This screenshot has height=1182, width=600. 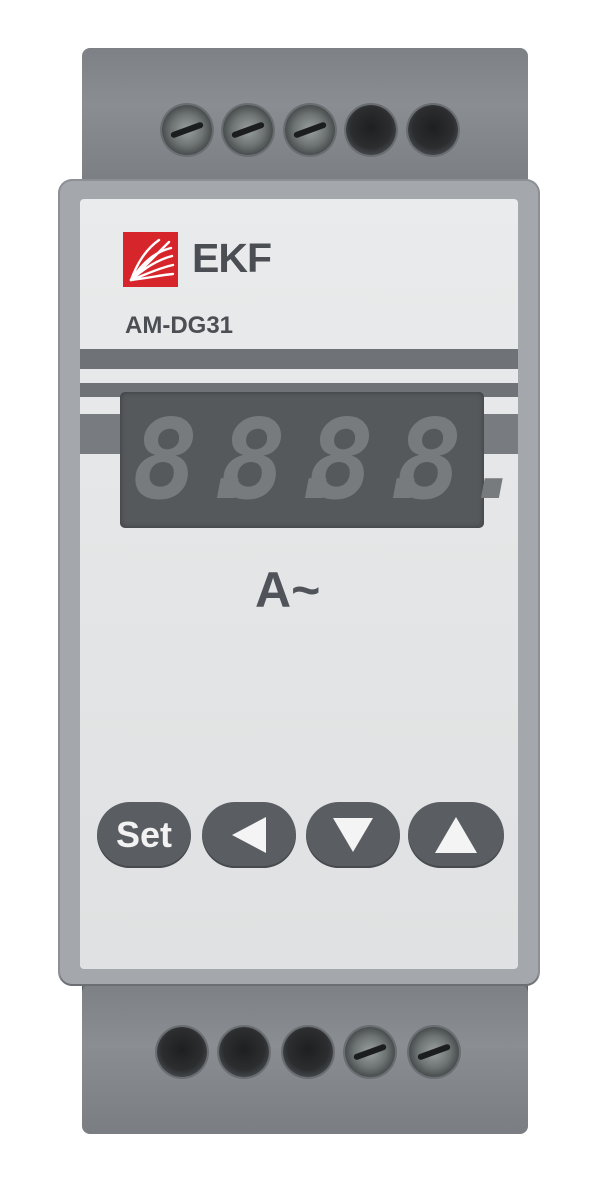 What do you see at coordinates (150, 259) in the screenshot?
I see `brand-logo-icon` at bounding box center [150, 259].